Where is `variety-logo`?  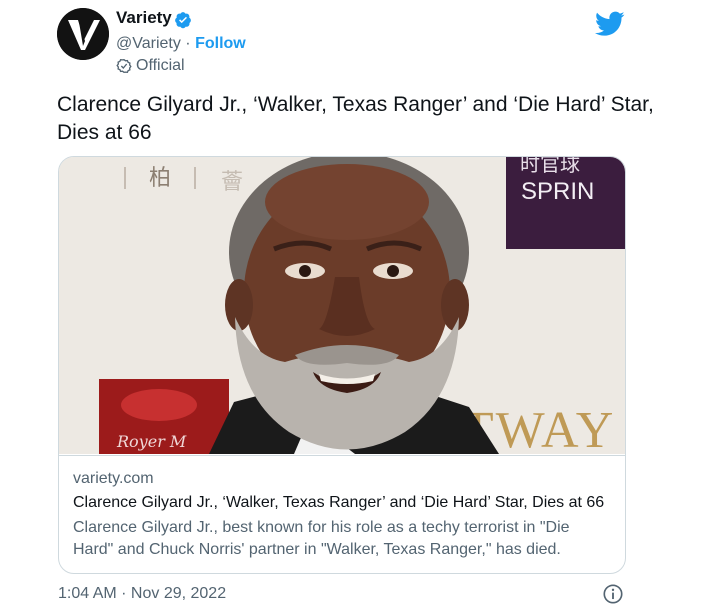
variety-logo is located at coordinates (83, 34).